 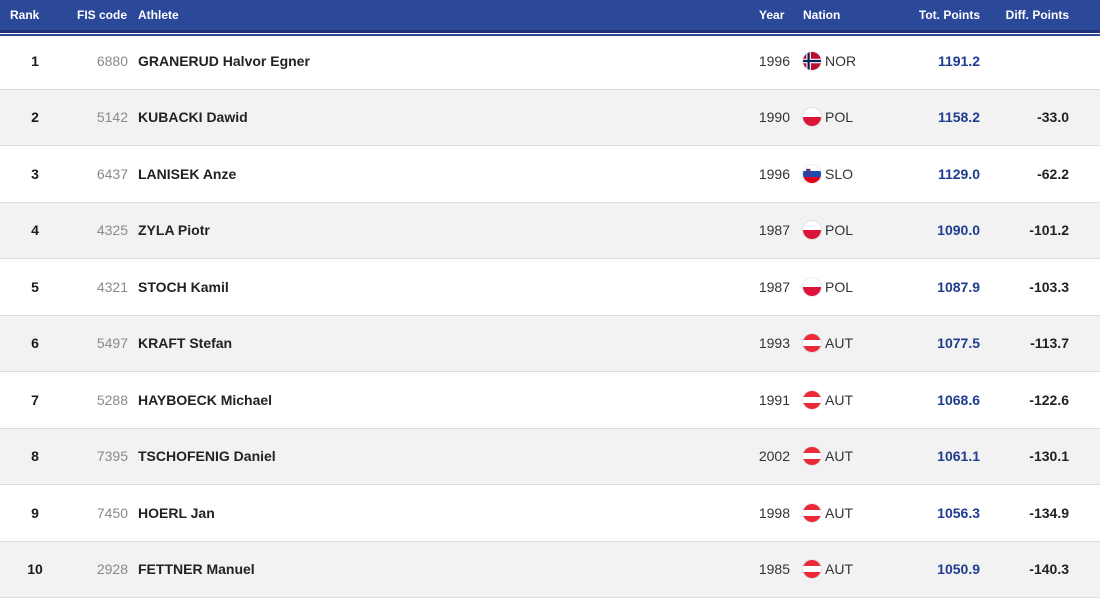 What do you see at coordinates (94, 287) in the screenshot?
I see `fis-code-cell: 4321` at bounding box center [94, 287].